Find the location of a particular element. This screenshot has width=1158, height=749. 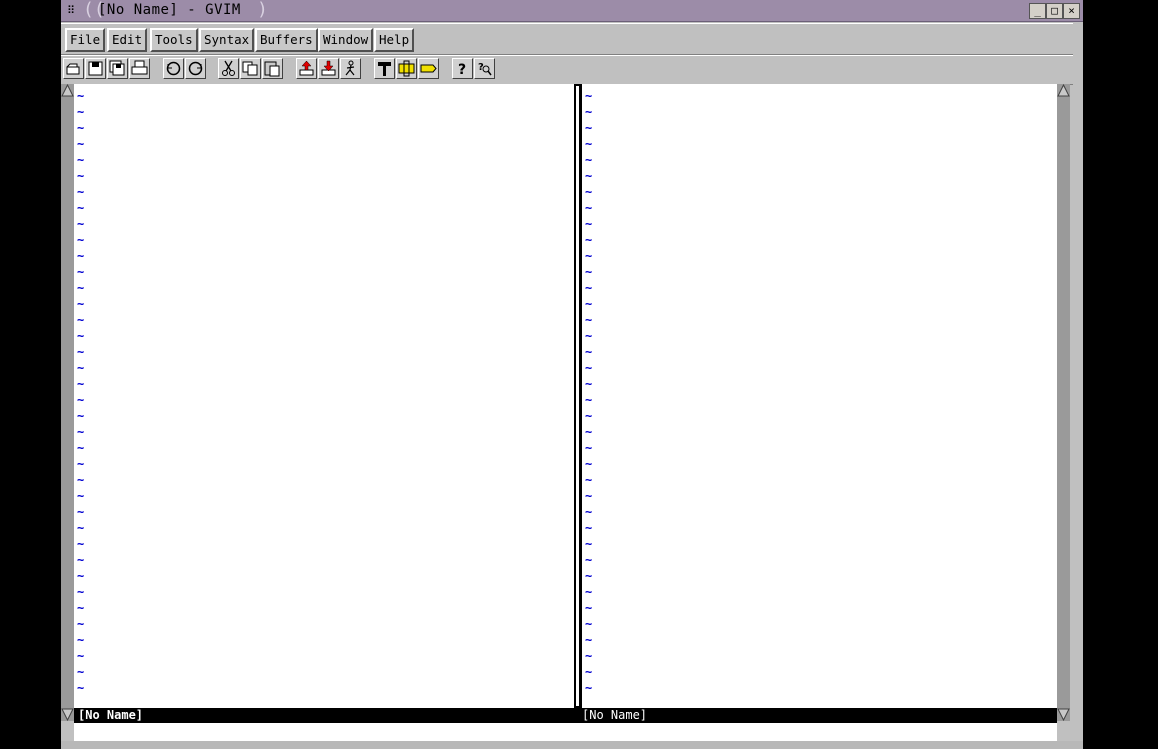

left-status-line: [No Name] is located at coordinates (328, 715).